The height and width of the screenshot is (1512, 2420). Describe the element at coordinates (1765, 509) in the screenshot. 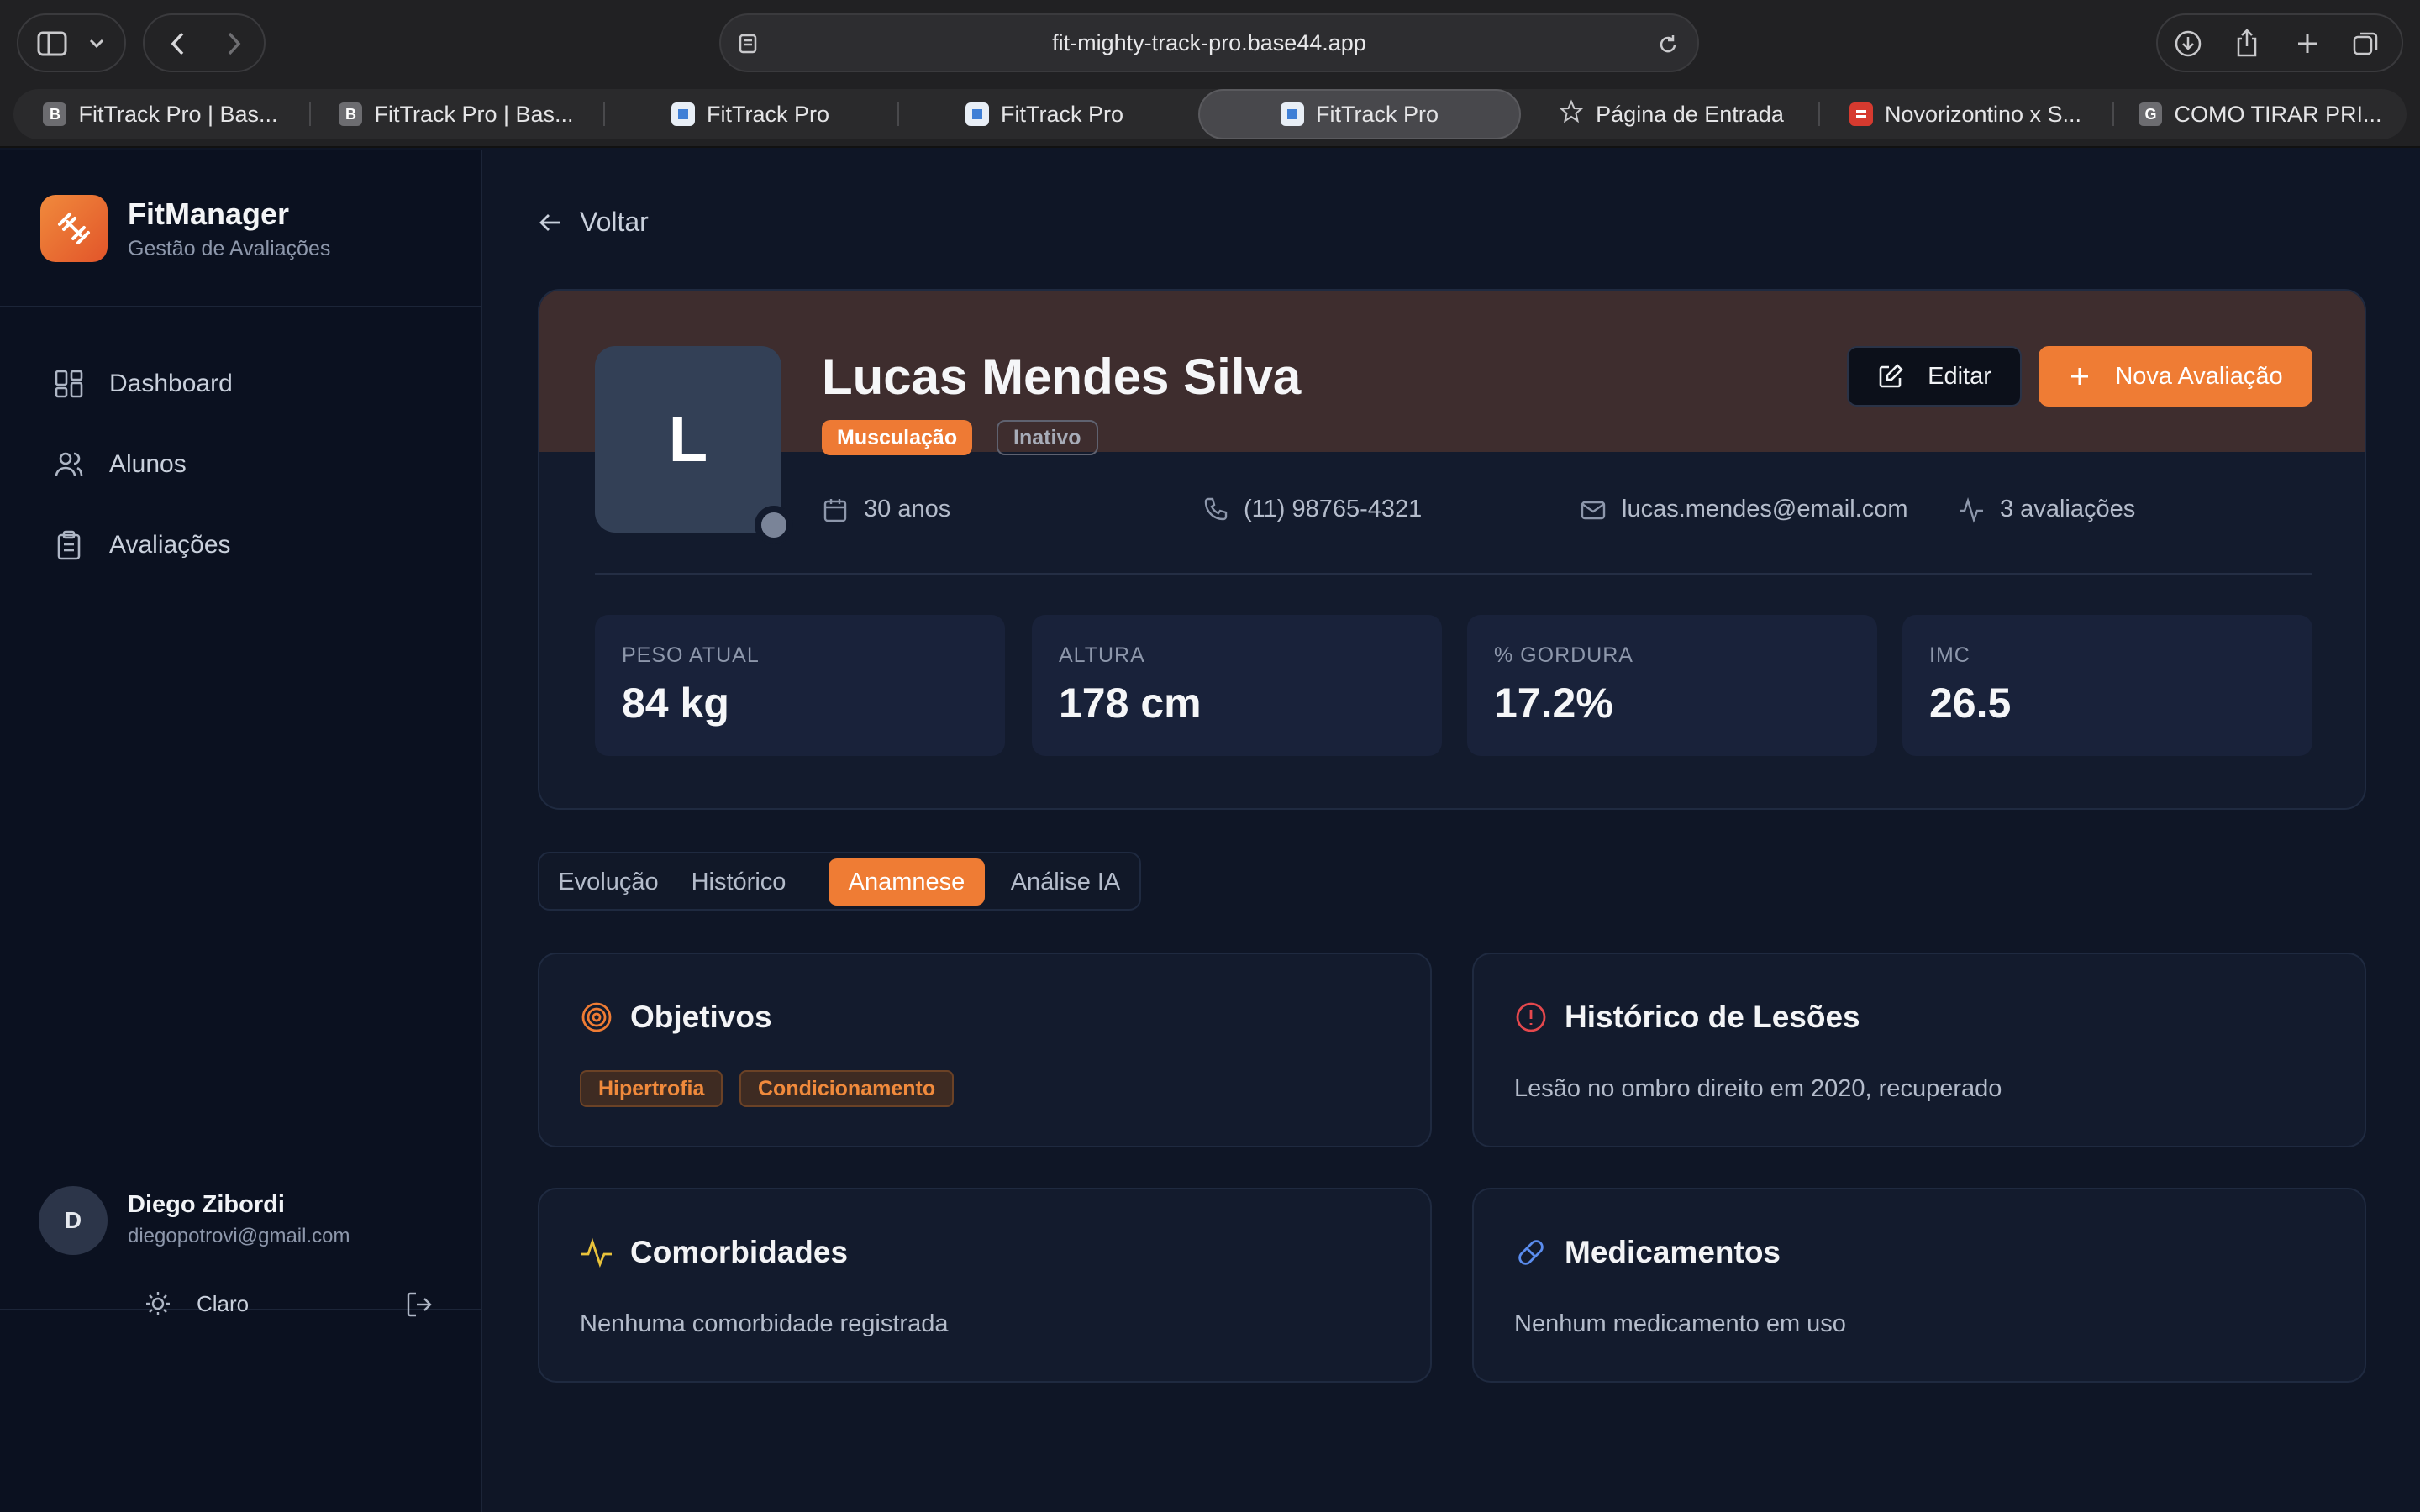

I see `email-text: lucas.mendes@email.com` at that location.